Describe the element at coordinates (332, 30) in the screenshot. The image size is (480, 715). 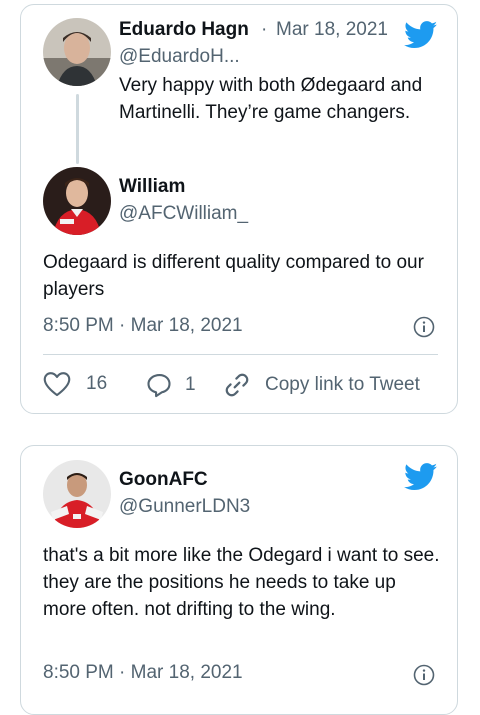
I see `quoted-date: Mar 18, 2021` at that location.